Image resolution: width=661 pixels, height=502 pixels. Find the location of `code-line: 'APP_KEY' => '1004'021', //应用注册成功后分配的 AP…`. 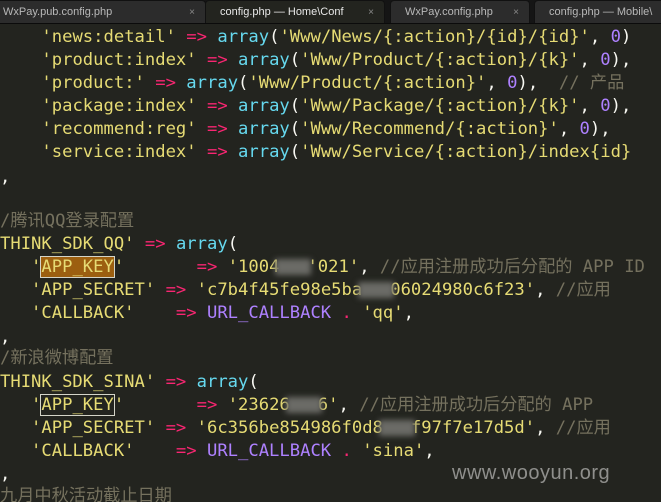

code-line: 'APP_KEY' => '1004'021', //应用注册成功后分配的 AP… is located at coordinates (338, 267).